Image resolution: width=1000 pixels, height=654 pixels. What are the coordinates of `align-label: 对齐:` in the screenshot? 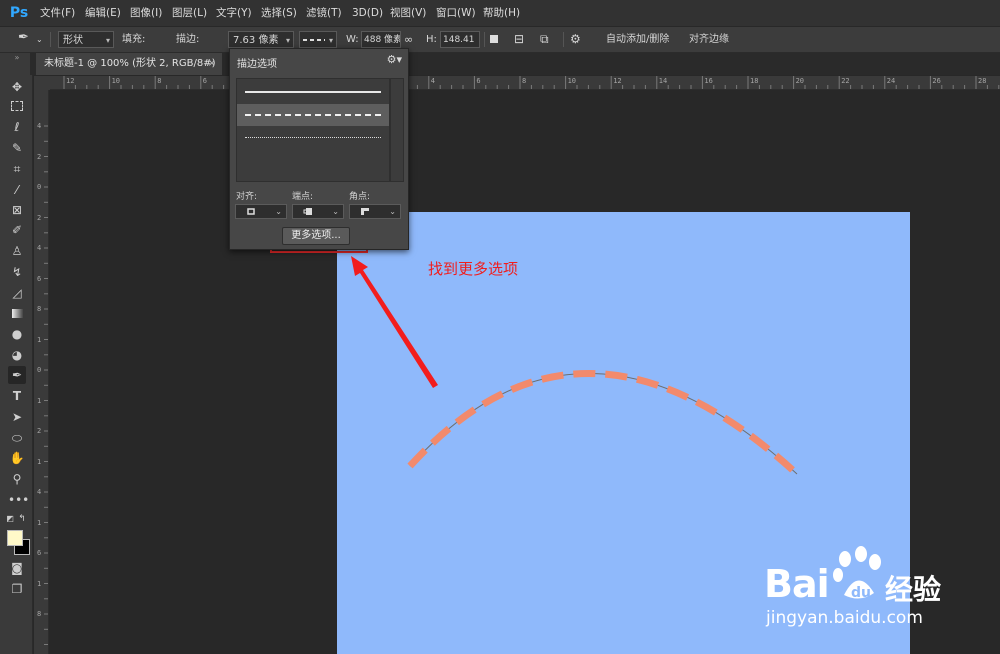 It's located at (247, 197).